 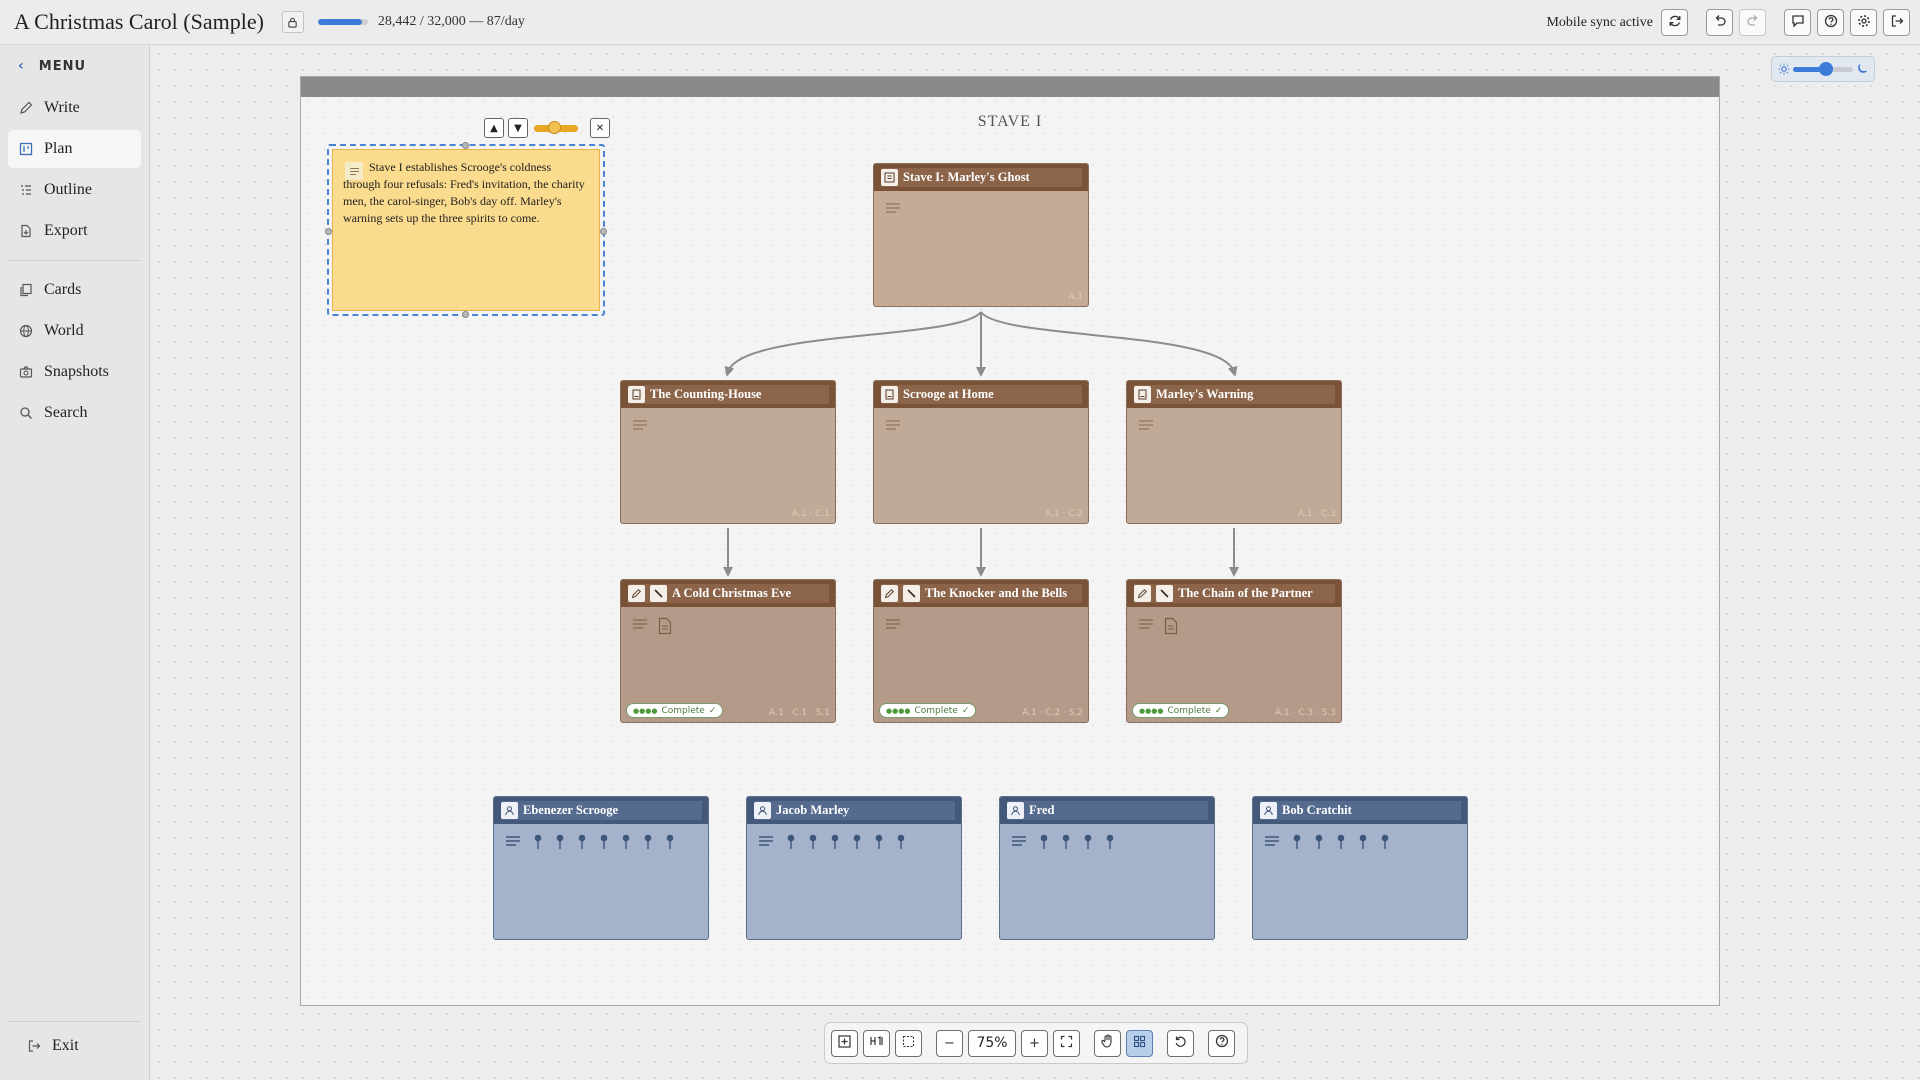 I want to click on add-card-icon, so click(x=844, y=1043).